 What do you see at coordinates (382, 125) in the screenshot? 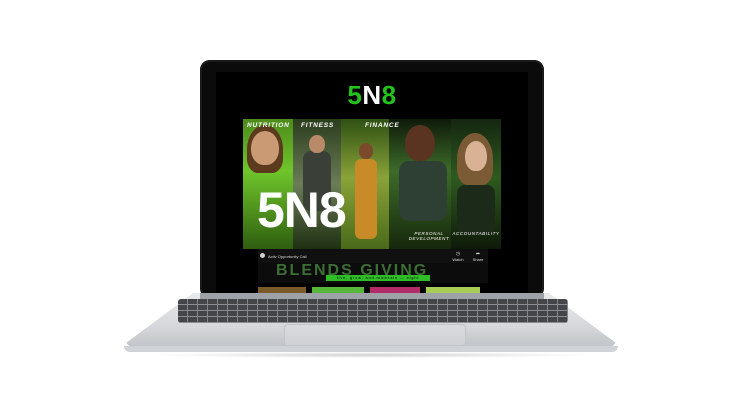
I see `category-finance: FINANCE` at bounding box center [382, 125].